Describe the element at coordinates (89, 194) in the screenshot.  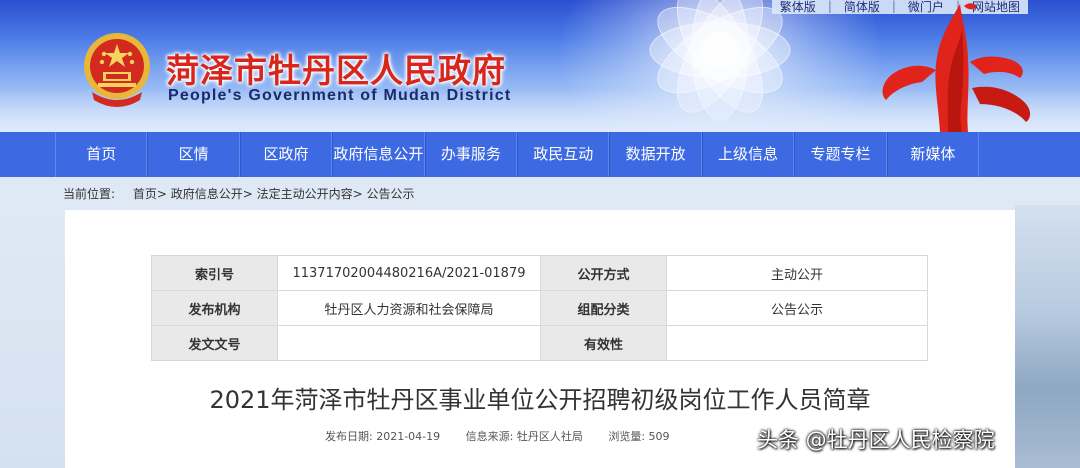
I see `breadcrumb-lead: 当前位置:` at that location.